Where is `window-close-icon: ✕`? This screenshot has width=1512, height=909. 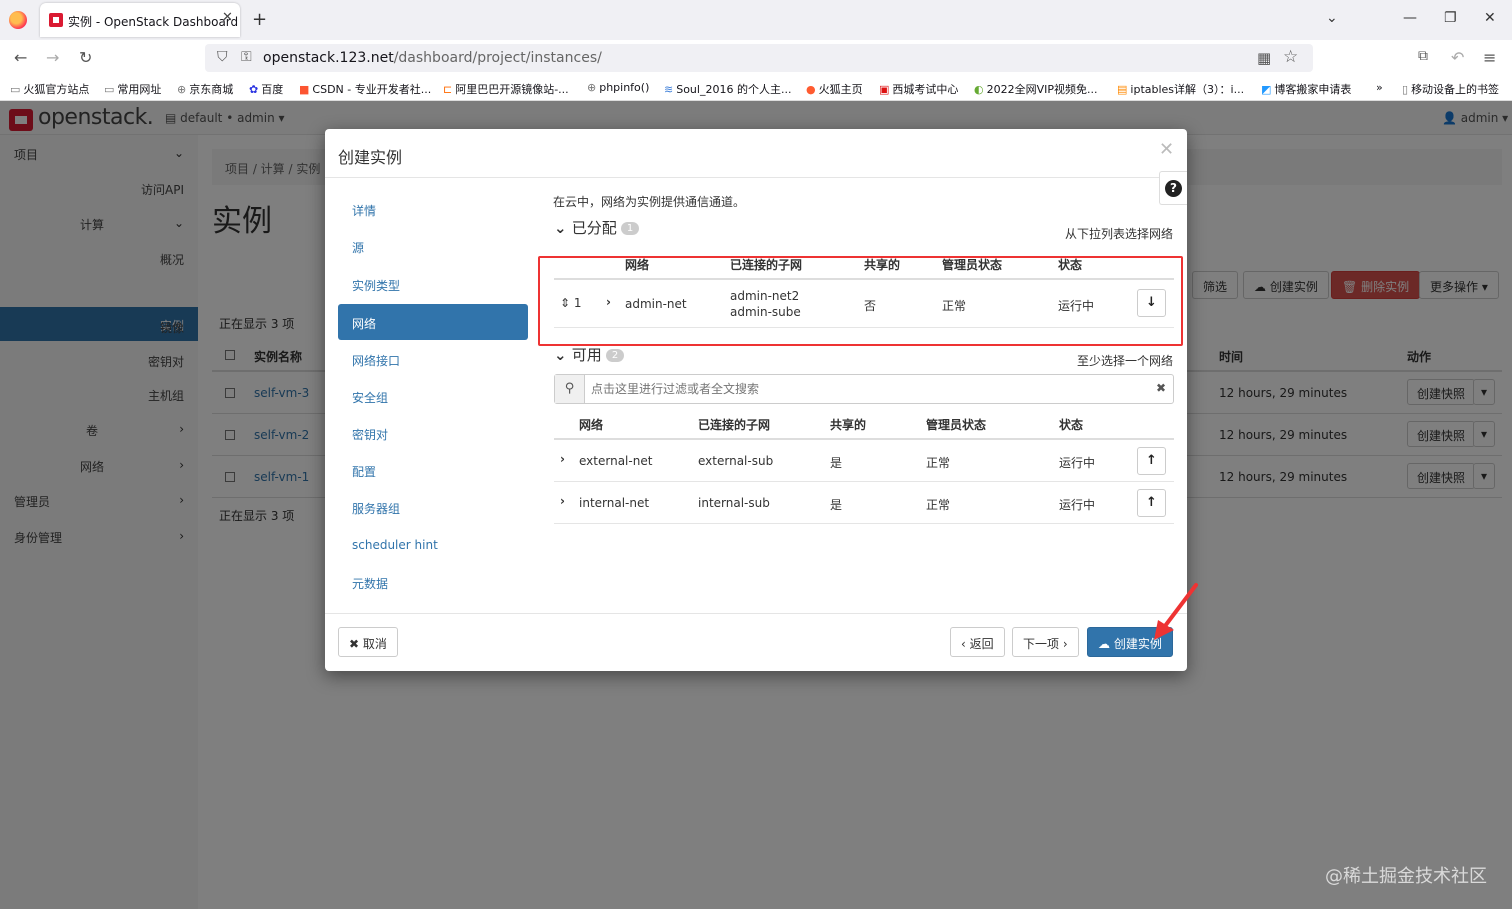 window-close-icon: ✕ is located at coordinates (1490, 18).